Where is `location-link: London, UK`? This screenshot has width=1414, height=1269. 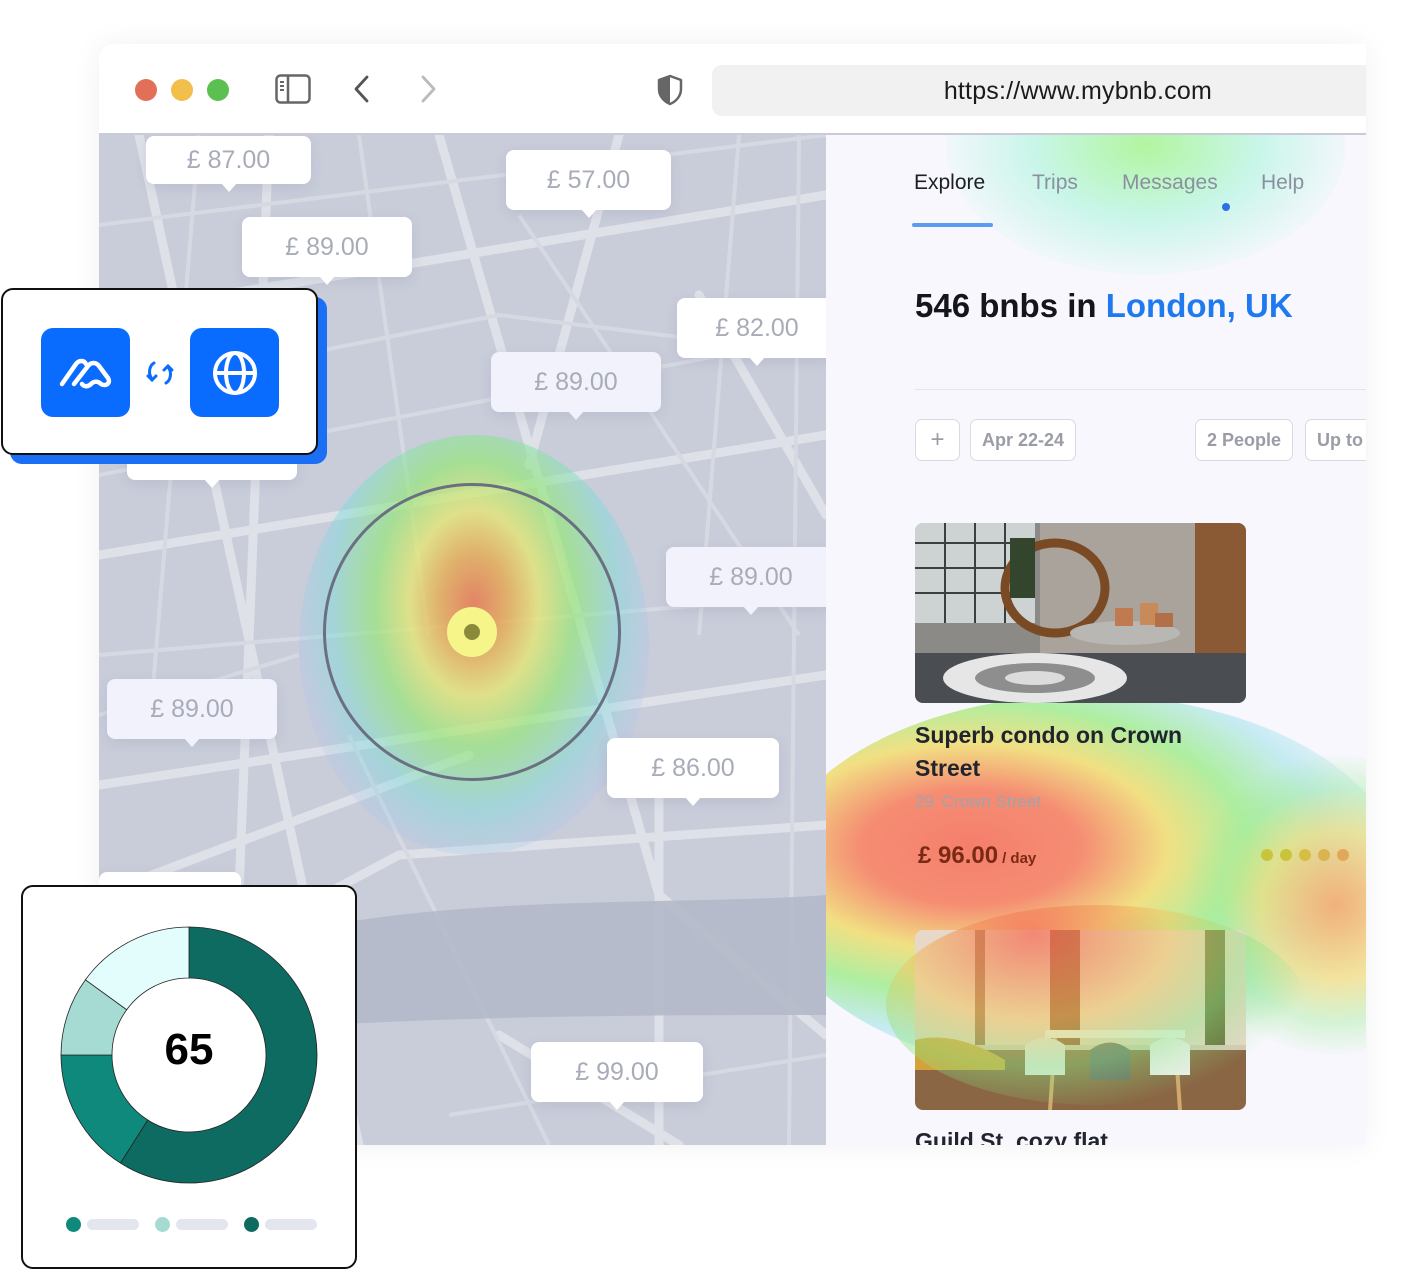
location-link: London, UK is located at coordinates (1199, 305).